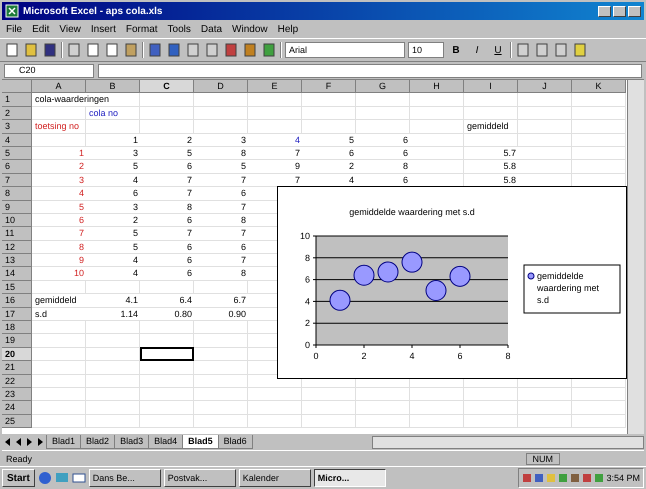 This screenshot has width=646, height=489. I want to click on column-header: H, so click(437, 87).